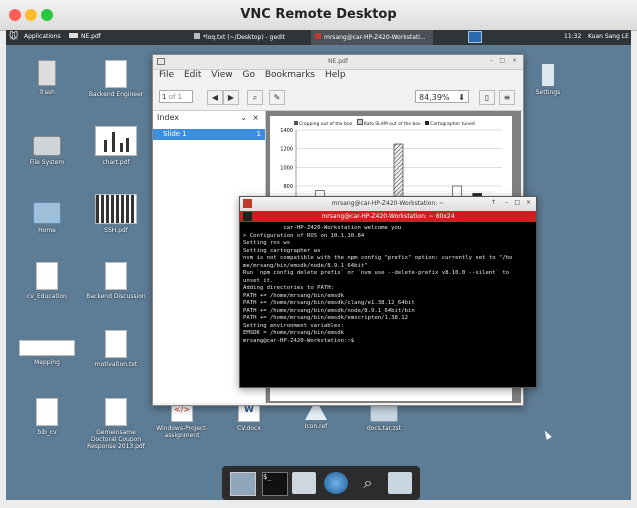  I want to click on desktop-icon-label: Backend Discussion, so click(116, 296).